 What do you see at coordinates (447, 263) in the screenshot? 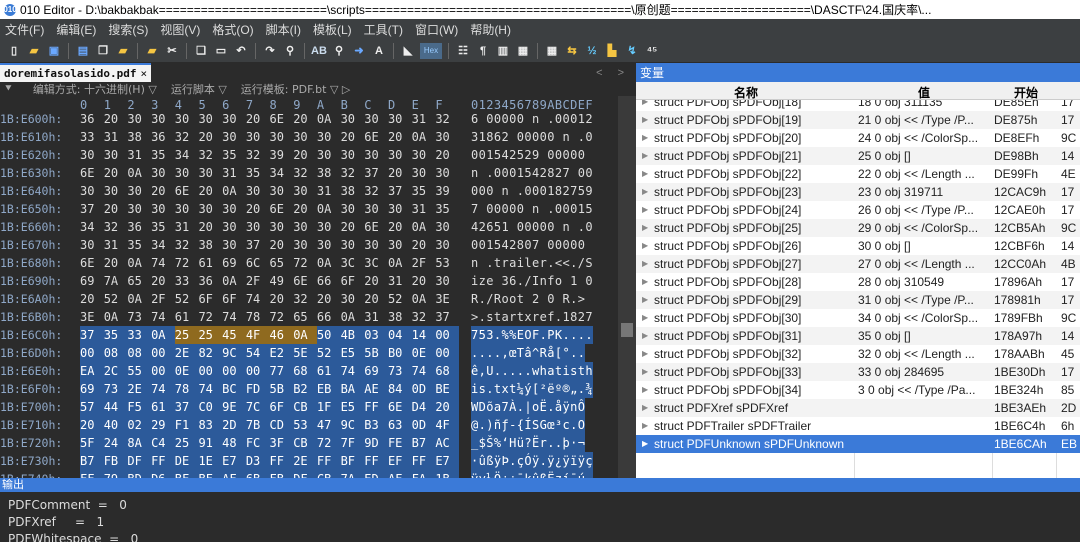
I see `hex-byte: 53` at bounding box center [447, 263].